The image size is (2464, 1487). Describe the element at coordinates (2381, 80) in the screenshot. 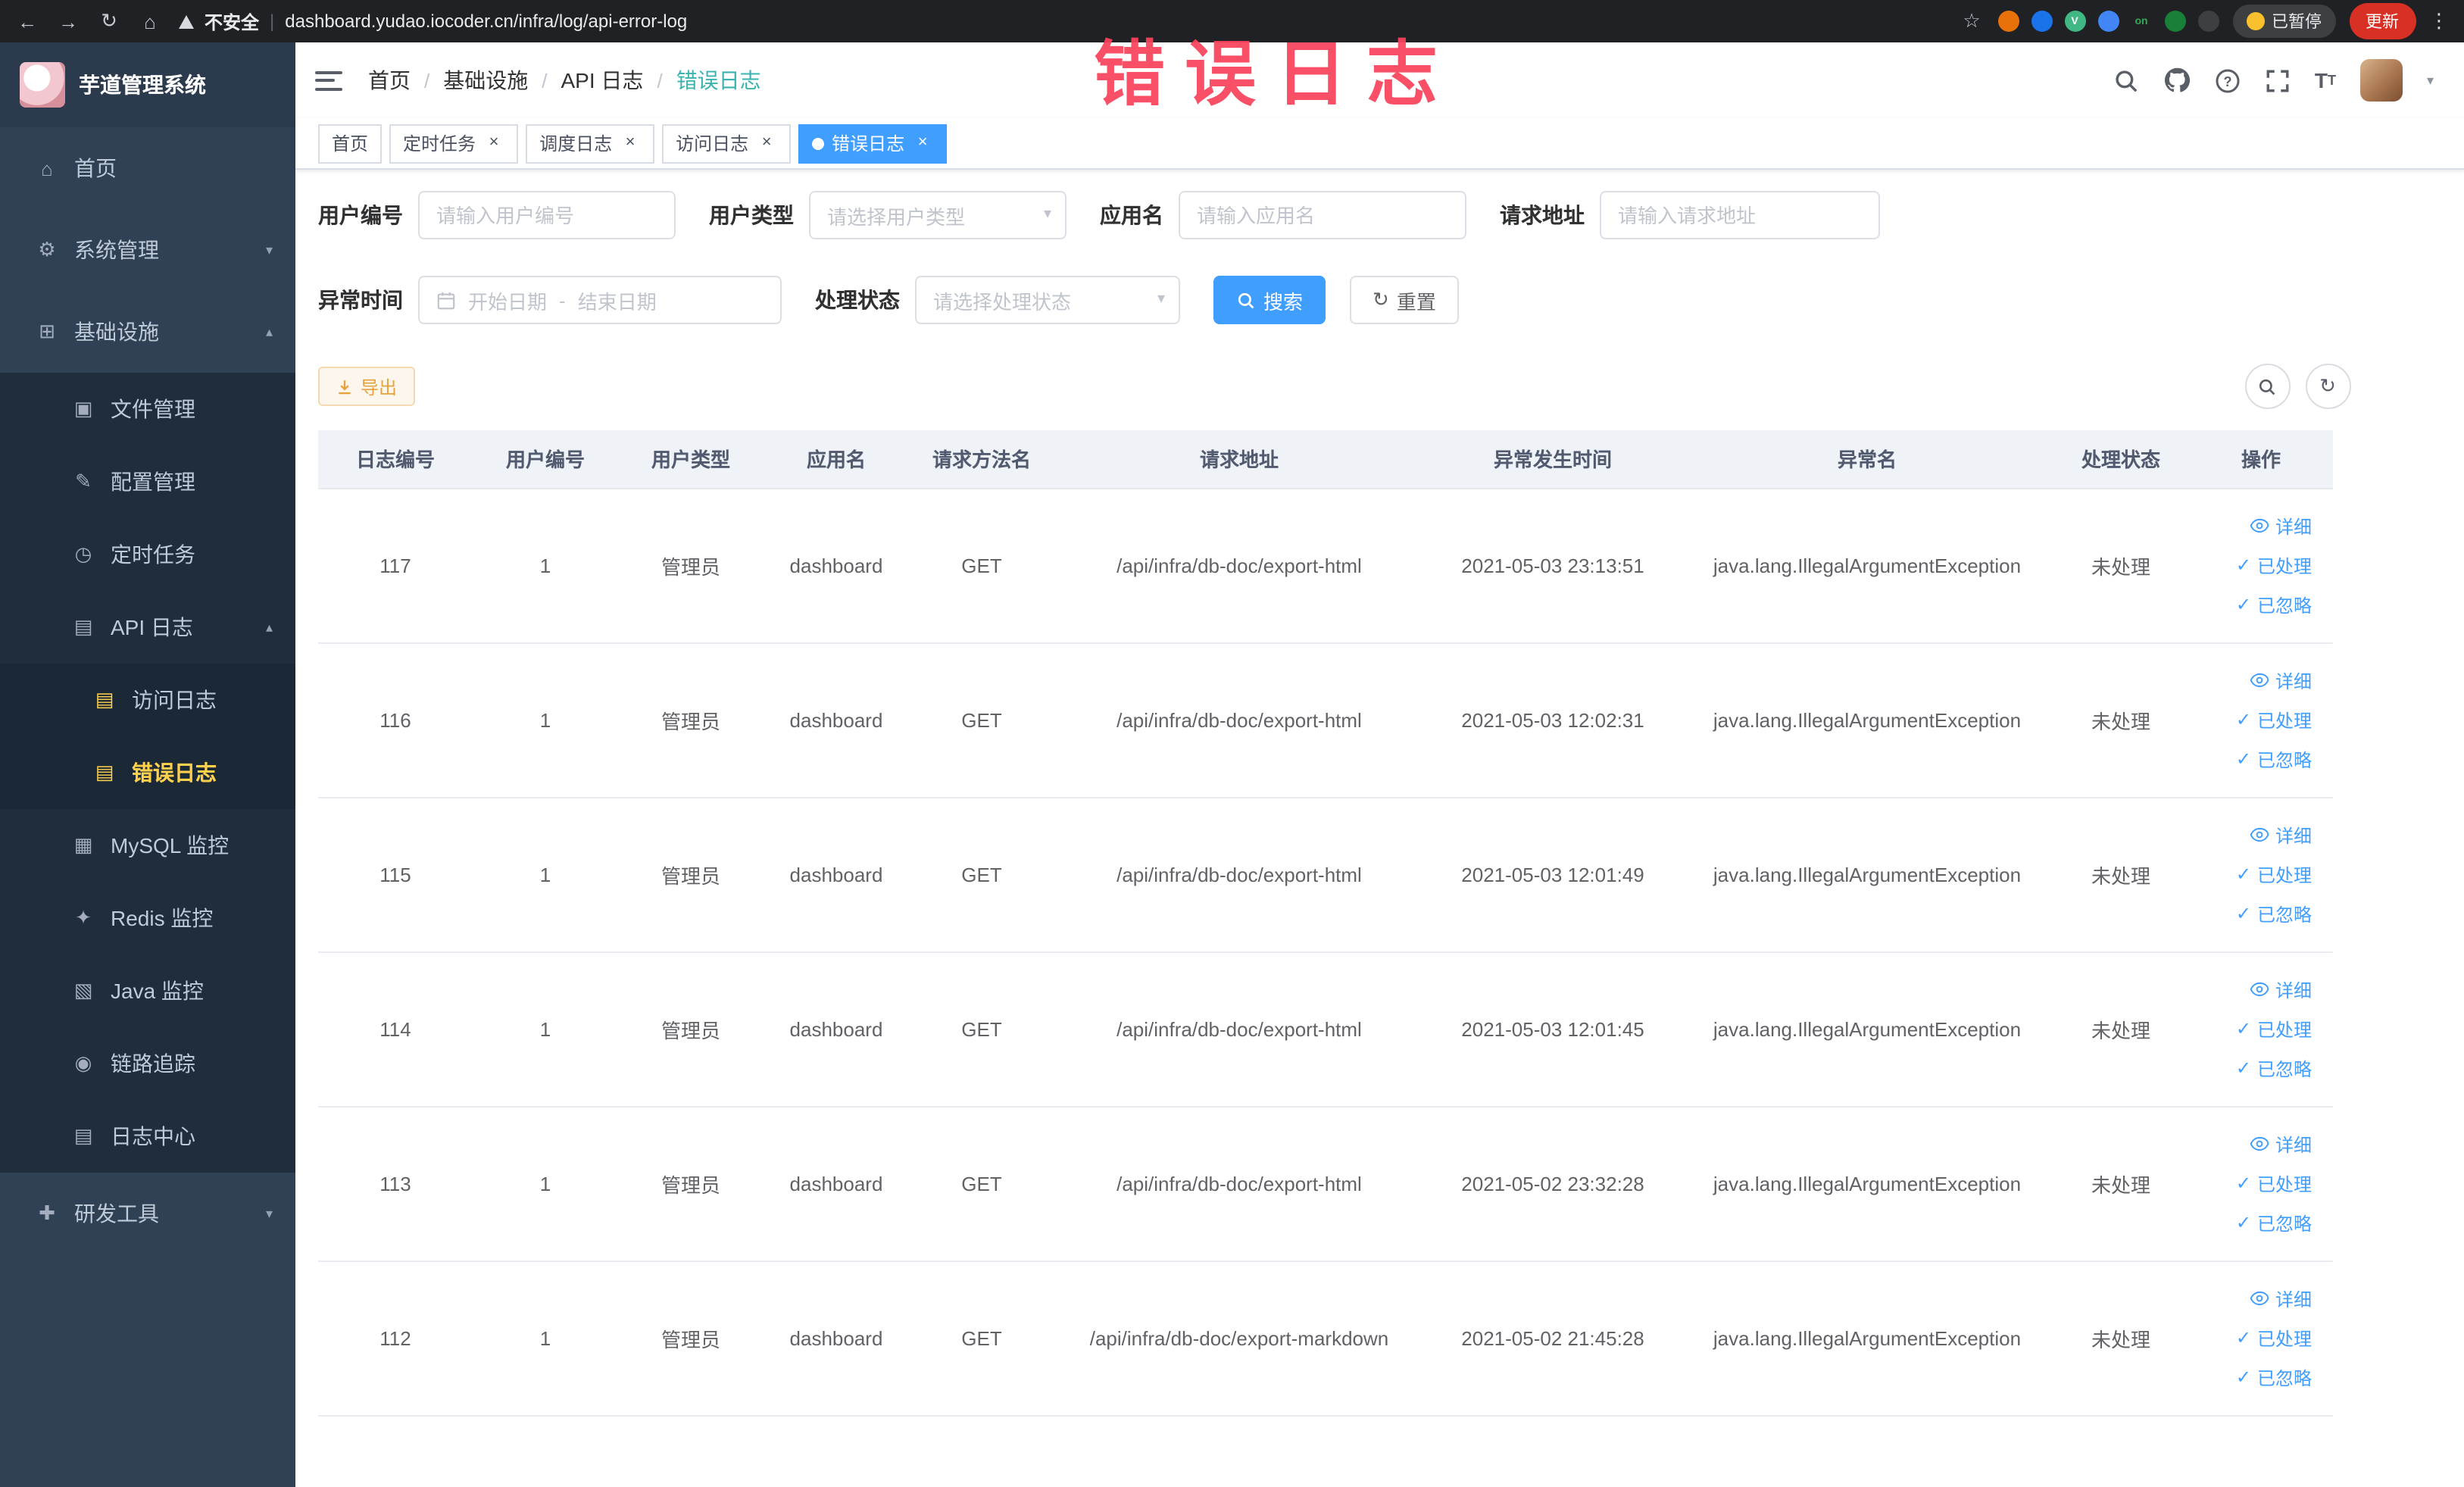

I see `avatar` at that location.